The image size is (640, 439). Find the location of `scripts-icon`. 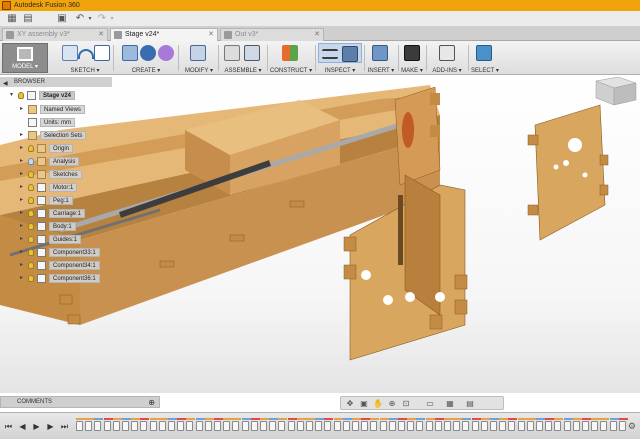

scripts-icon is located at coordinates (447, 53).